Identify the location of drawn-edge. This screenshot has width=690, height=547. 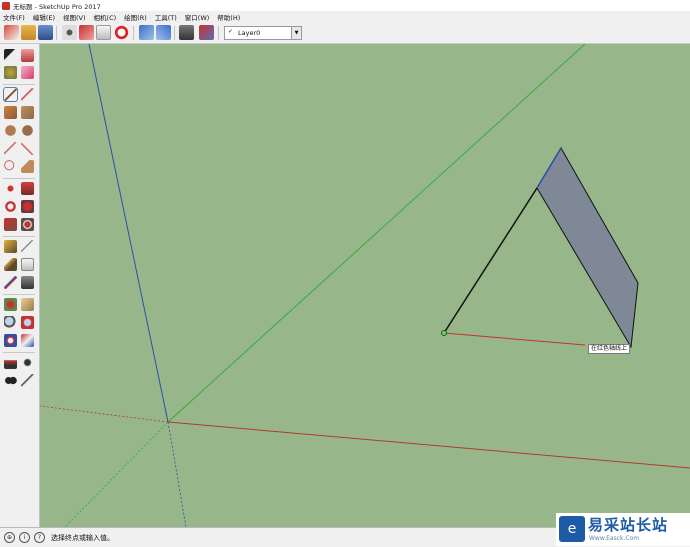
(490, 260).